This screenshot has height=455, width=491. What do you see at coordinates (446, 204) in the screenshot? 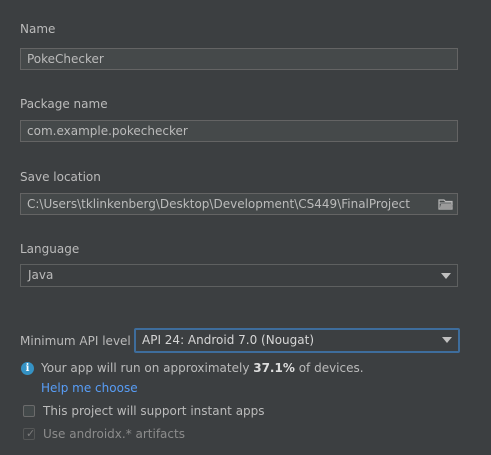
I see `folder-icon` at bounding box center [446, 204].